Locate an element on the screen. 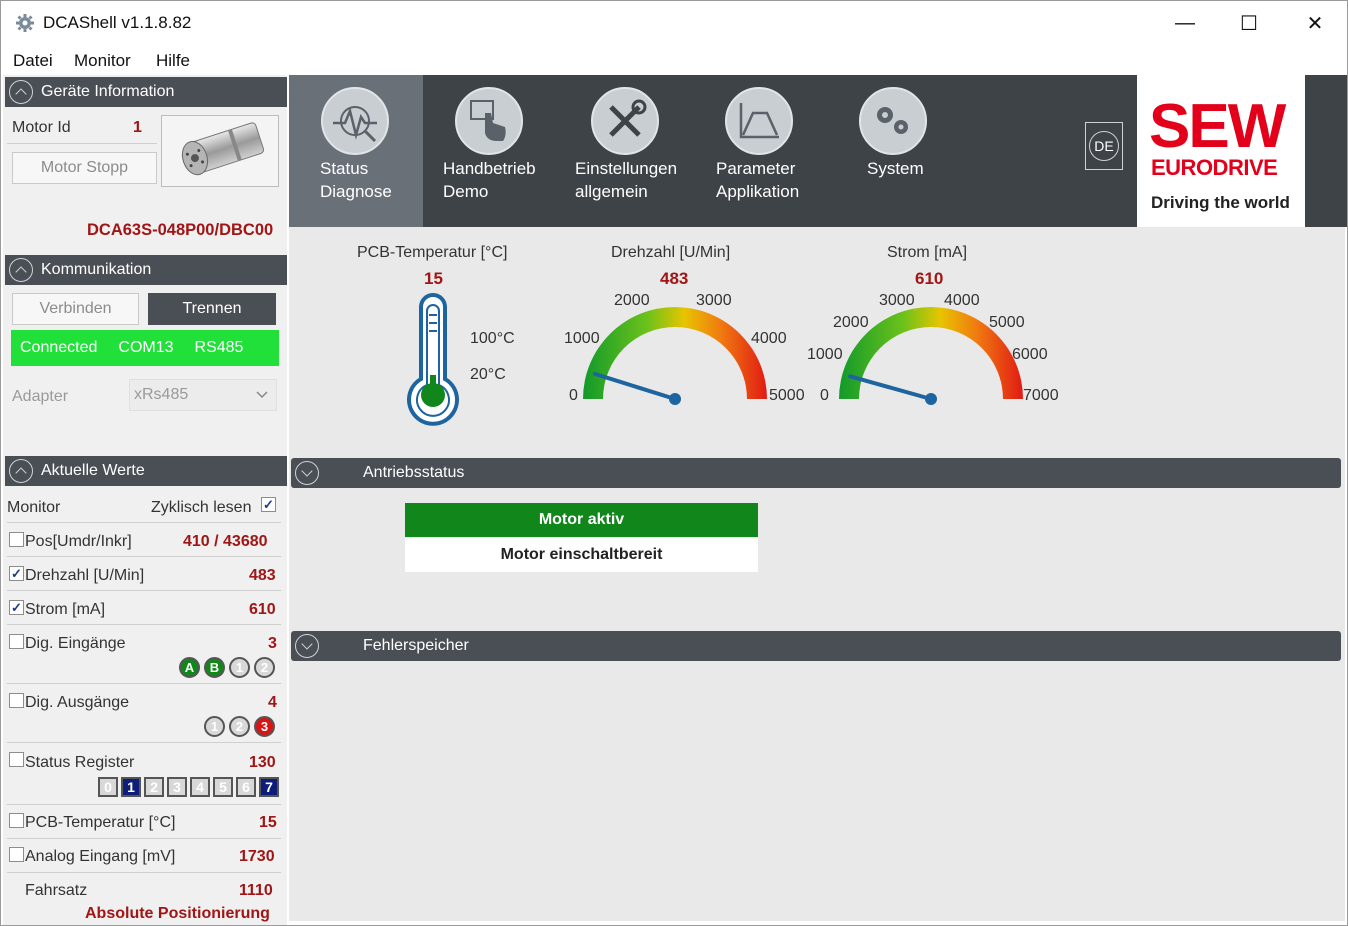 The width and height of the screenshot is (1348, 926). row-checkbox-dig-ausgaenge is located at coordinates (16, 700).